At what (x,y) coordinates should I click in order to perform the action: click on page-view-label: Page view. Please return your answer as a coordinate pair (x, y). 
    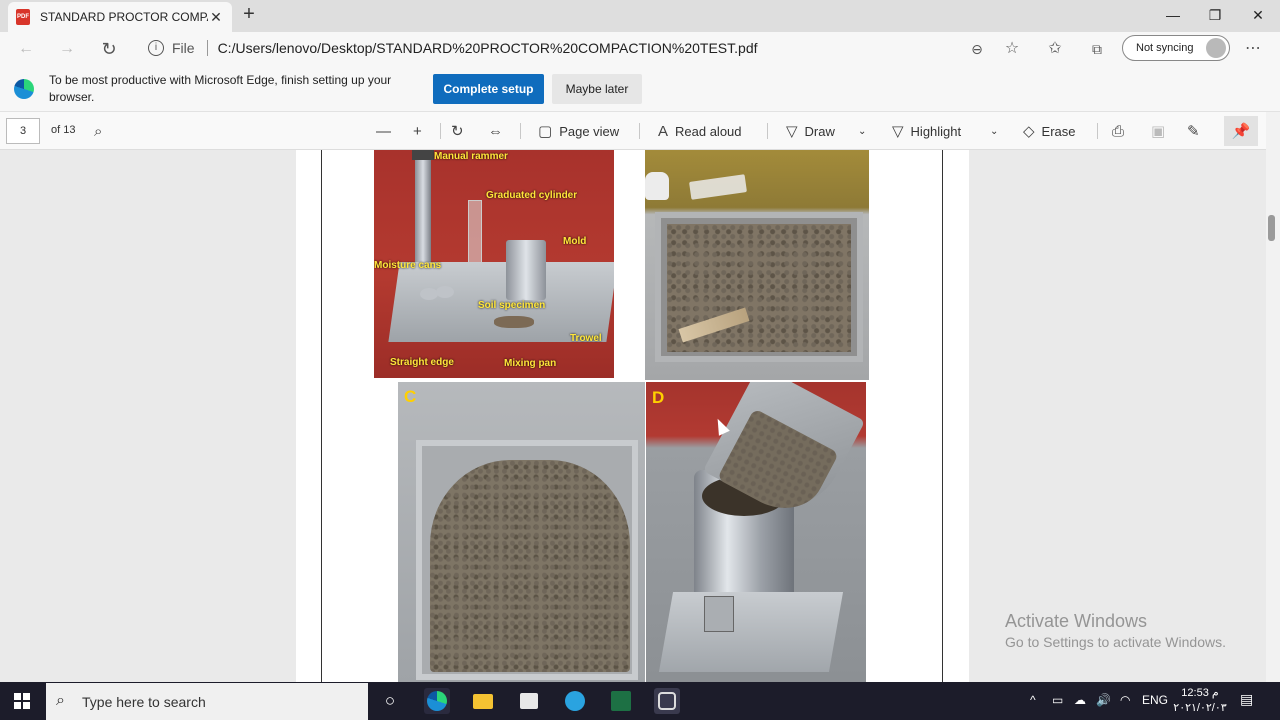
    Looking at the image, I should click on (589, 131).